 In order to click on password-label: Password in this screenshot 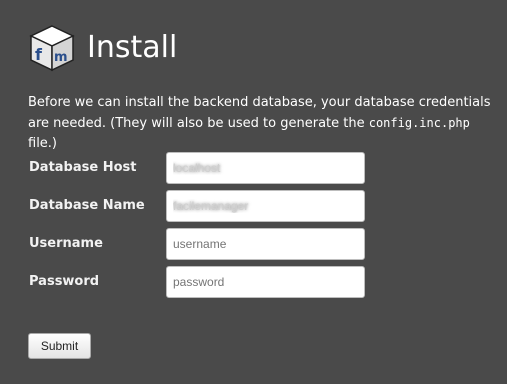, I will do `click(64, 281)`.